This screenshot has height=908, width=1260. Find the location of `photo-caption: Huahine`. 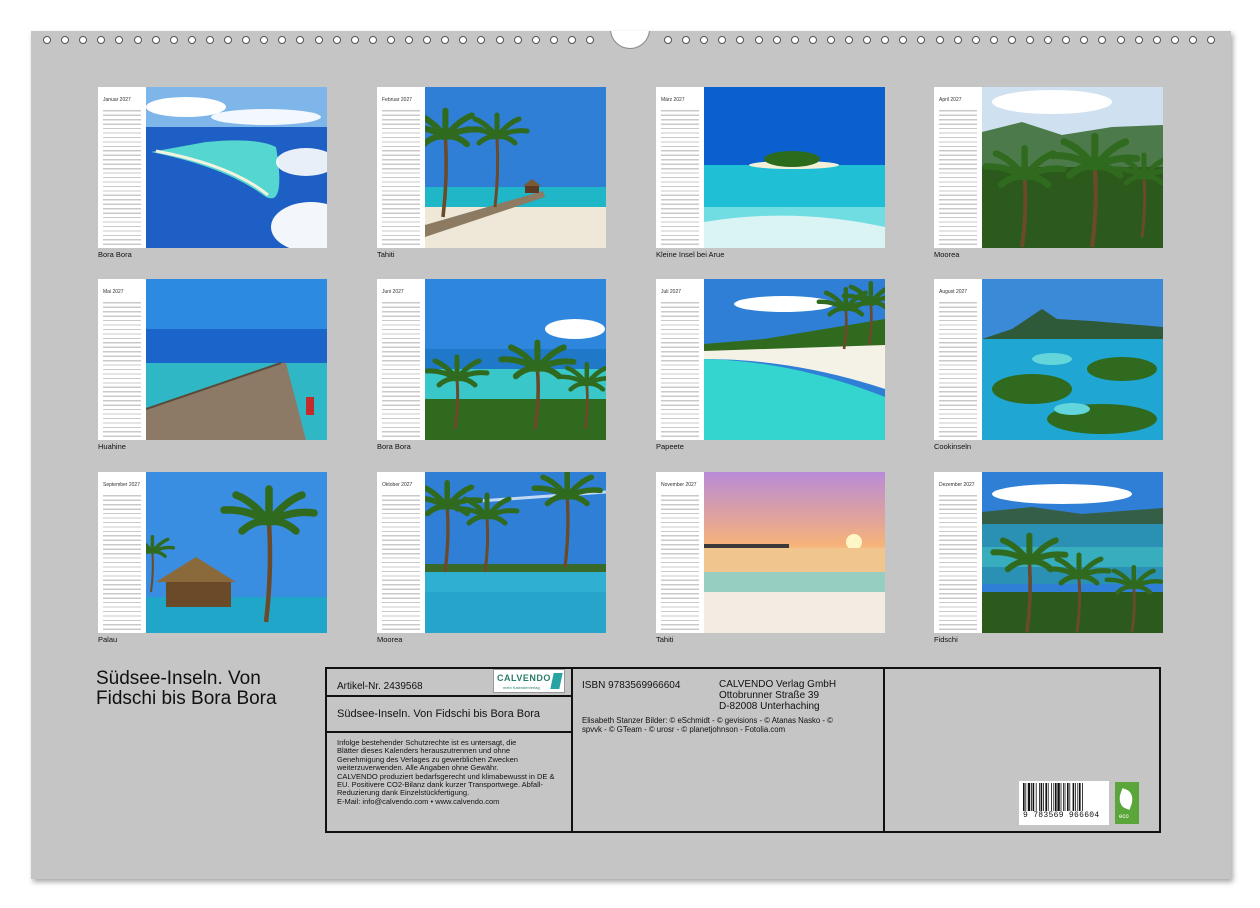

photo-caption: Huahine is located at coordinates (112, 446).